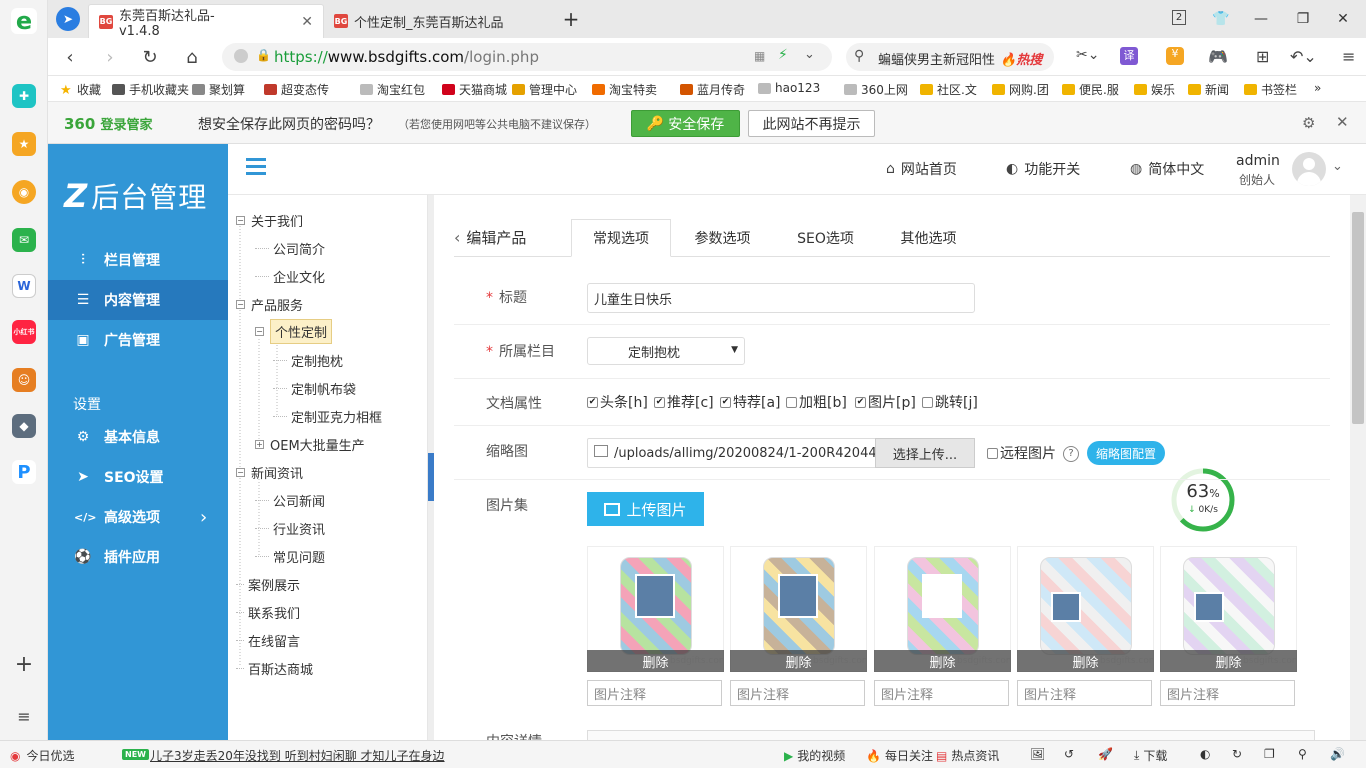 This screenshot has width=1366, height=768. I want to click on bookmark-item: 便民.服, so click(1090, 89).